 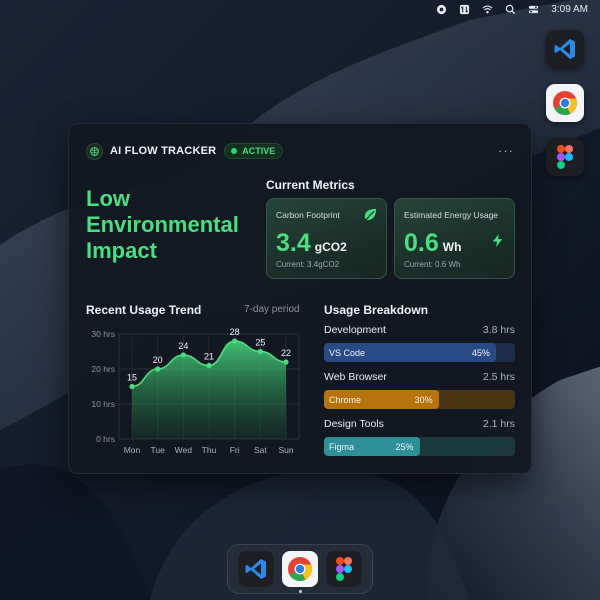 What do you see at coordinates (235, 332) in the screenshot?
I see `data-label: 28` at bounding box center [235, 332].